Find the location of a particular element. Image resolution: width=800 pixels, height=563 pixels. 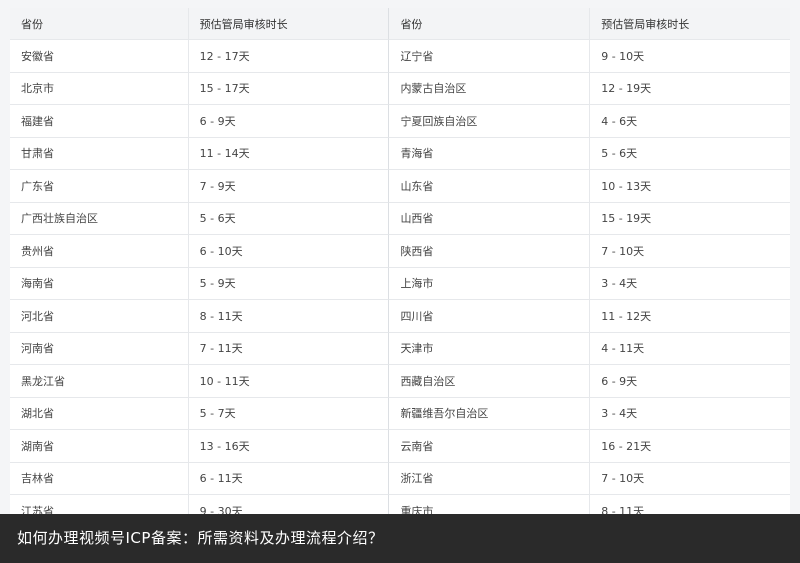

cell-duration-right: 9 - 10天 is located at coordinates (689, 56).